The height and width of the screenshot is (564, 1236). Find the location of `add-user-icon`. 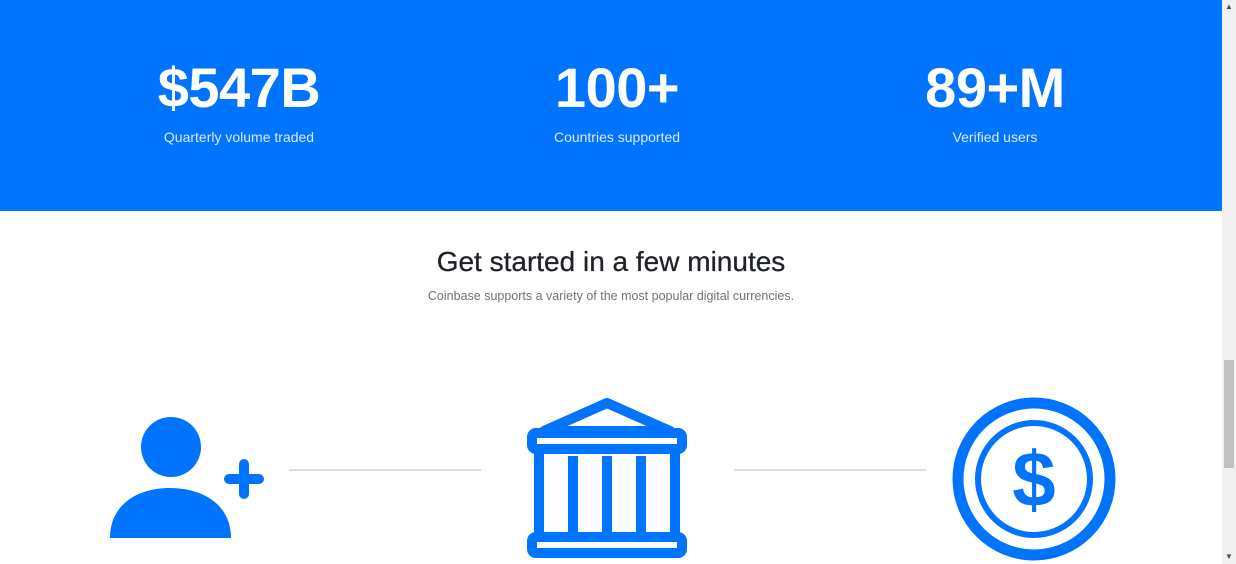

add-user-icon is located at coordinates (187, 477).